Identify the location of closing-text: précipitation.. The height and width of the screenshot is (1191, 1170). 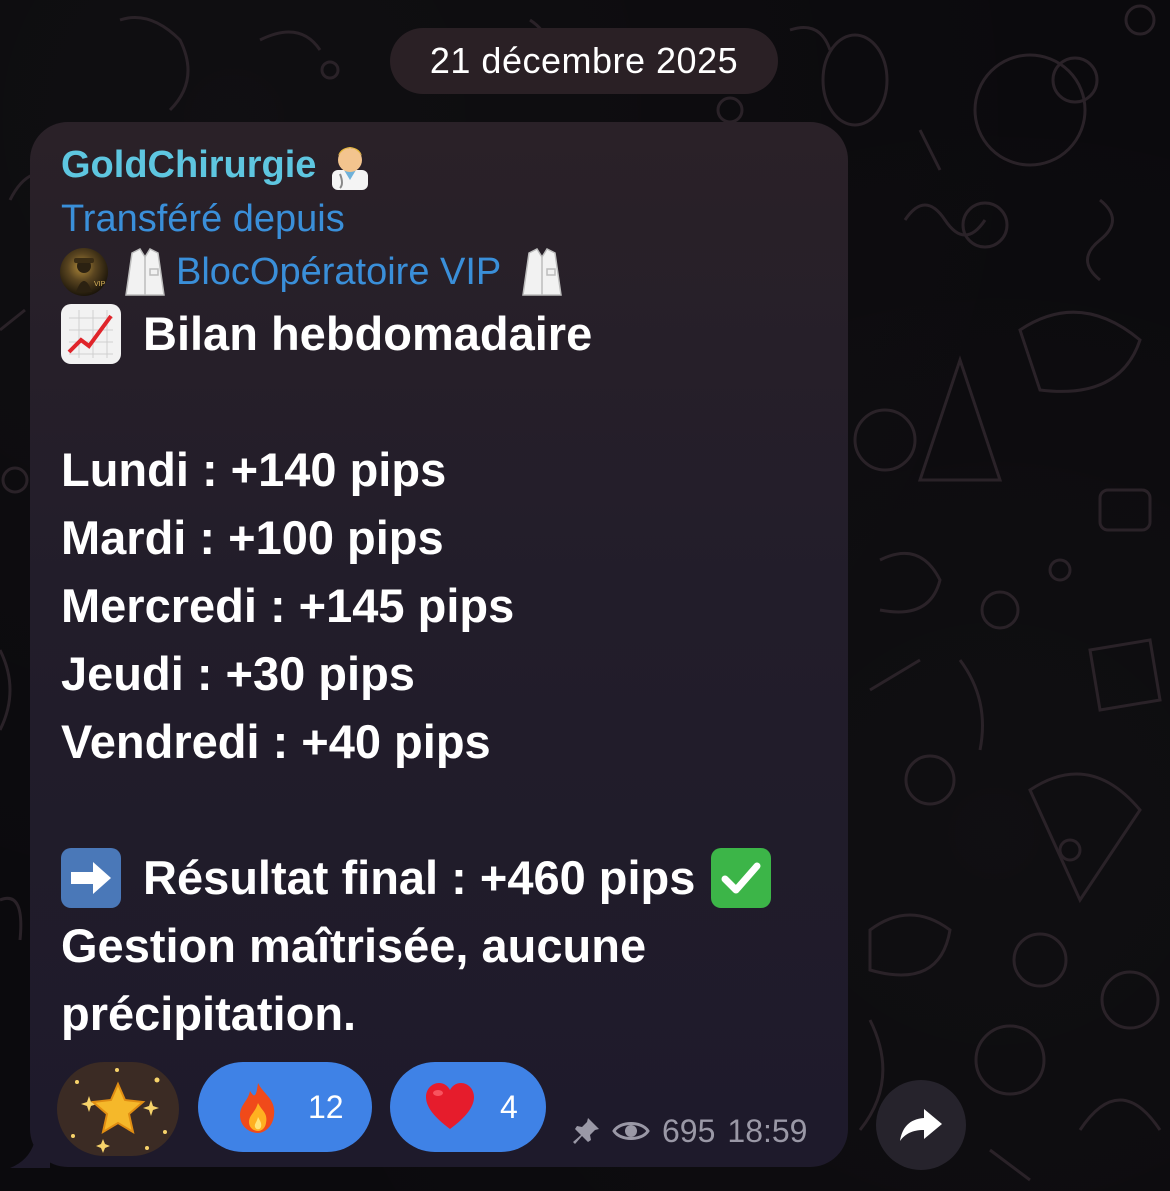
(209, 1013).